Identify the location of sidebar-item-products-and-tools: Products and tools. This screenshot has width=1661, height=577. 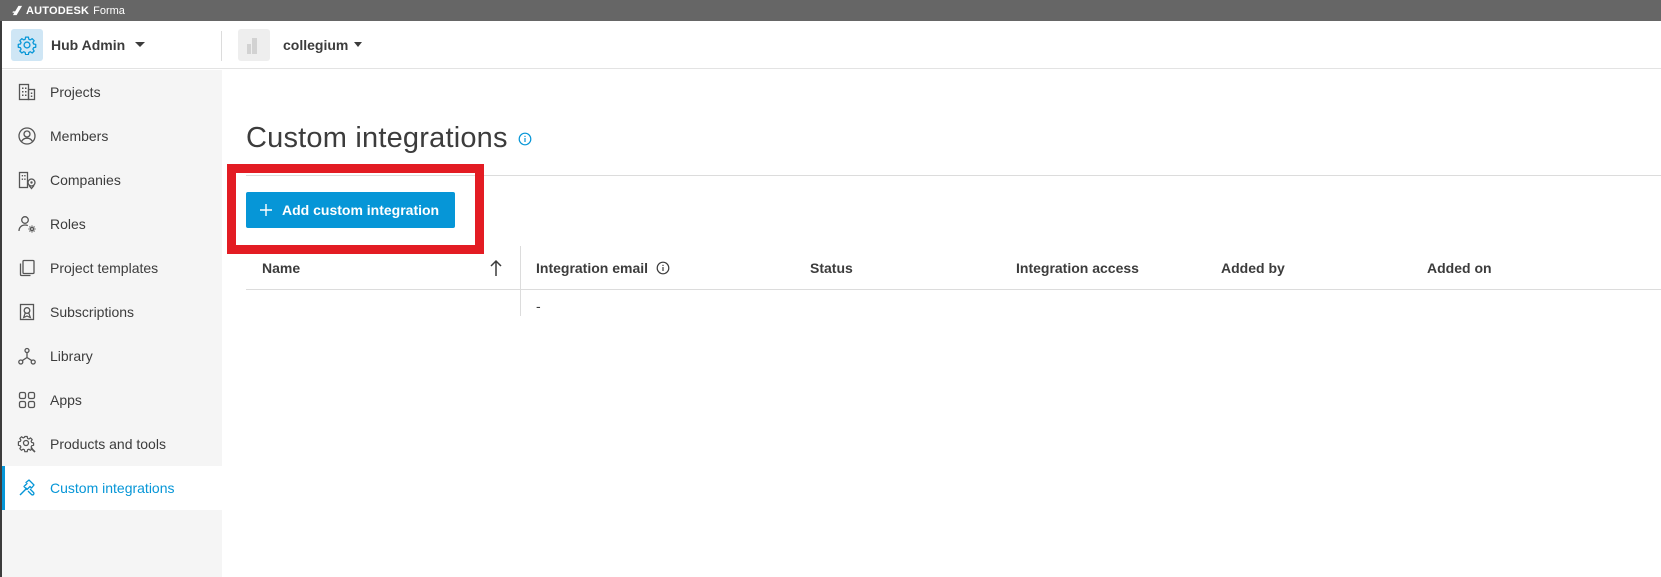
(112, 444).